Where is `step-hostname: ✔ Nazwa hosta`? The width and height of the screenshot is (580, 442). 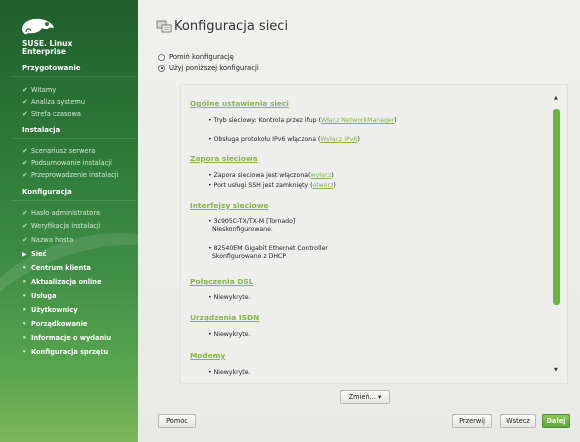
step-hostname: ✔ Nazwa hosta is located at coordinates (47, 240).